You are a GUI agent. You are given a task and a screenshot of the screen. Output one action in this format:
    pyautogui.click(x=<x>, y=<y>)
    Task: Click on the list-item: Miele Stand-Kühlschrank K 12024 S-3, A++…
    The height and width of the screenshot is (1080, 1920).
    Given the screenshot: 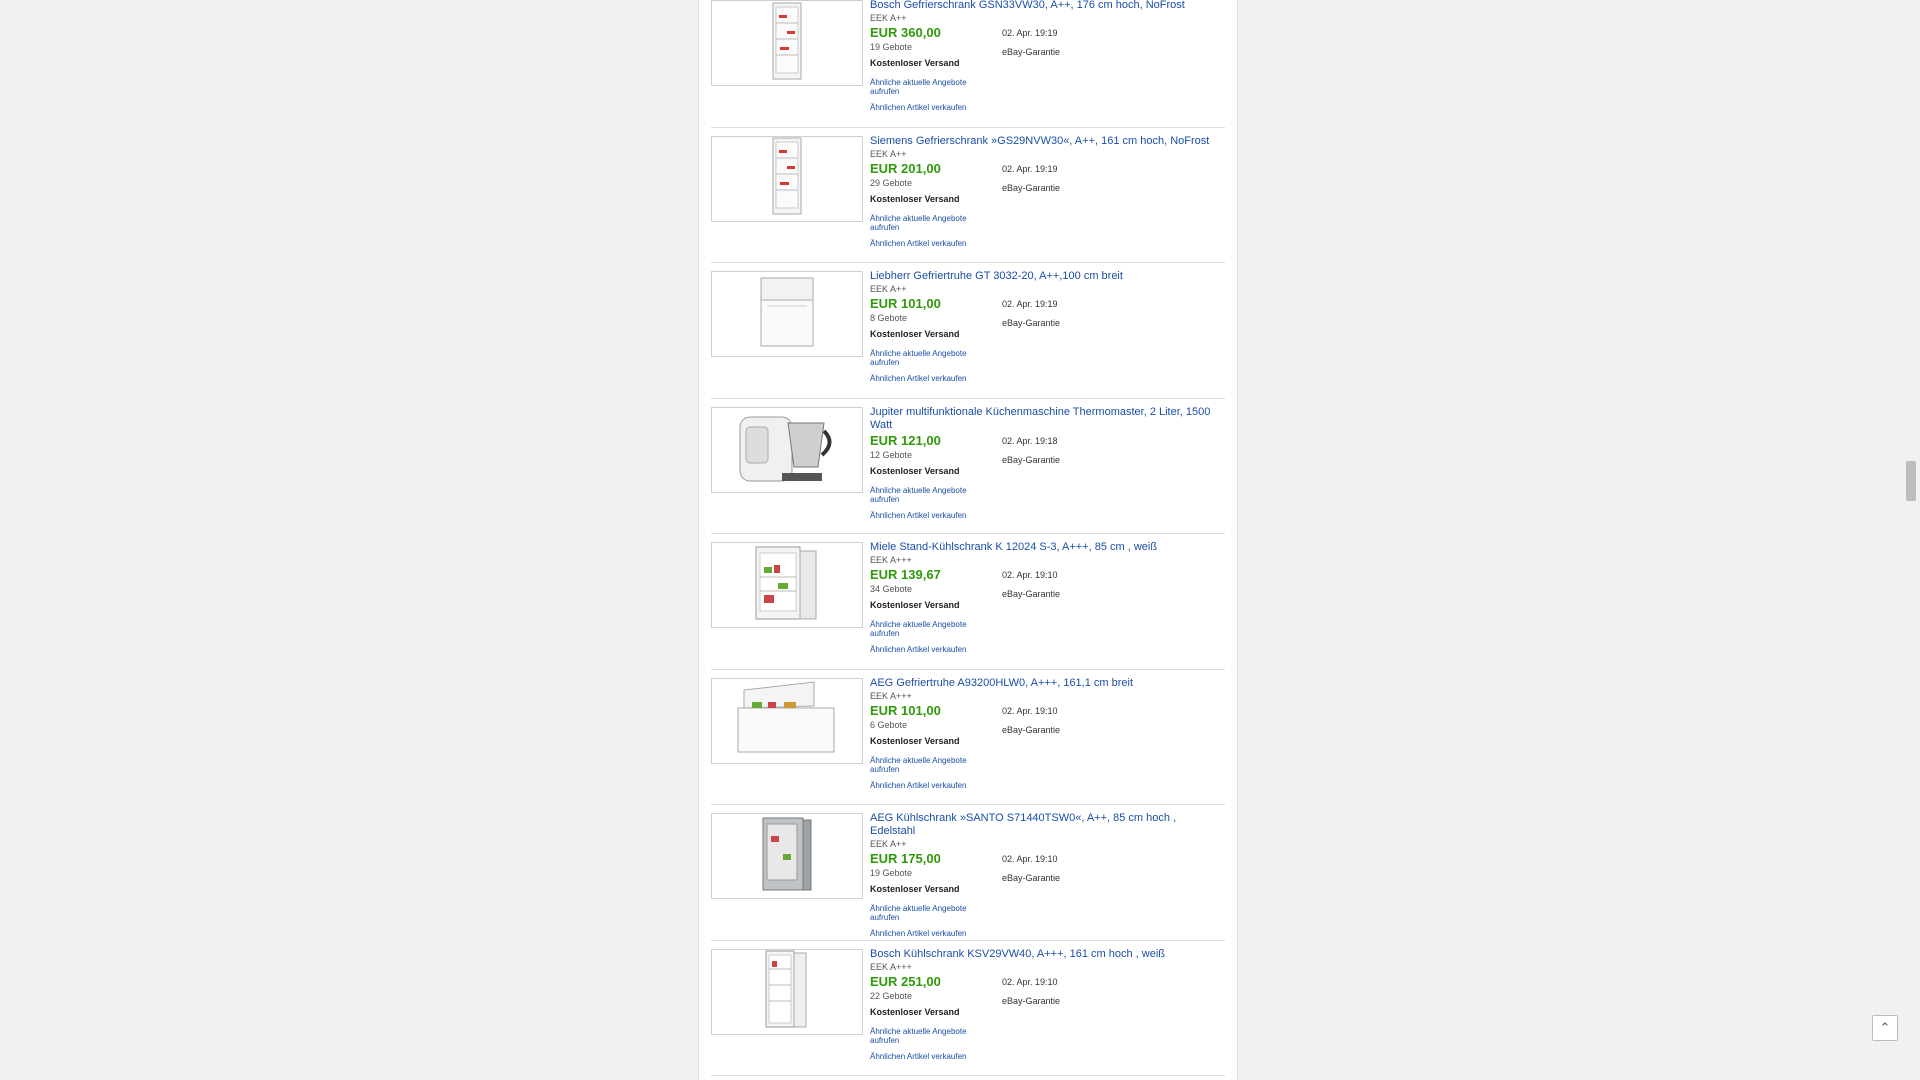 What is the action you would take?
    pyautogui.click(x=968, y=602)
    